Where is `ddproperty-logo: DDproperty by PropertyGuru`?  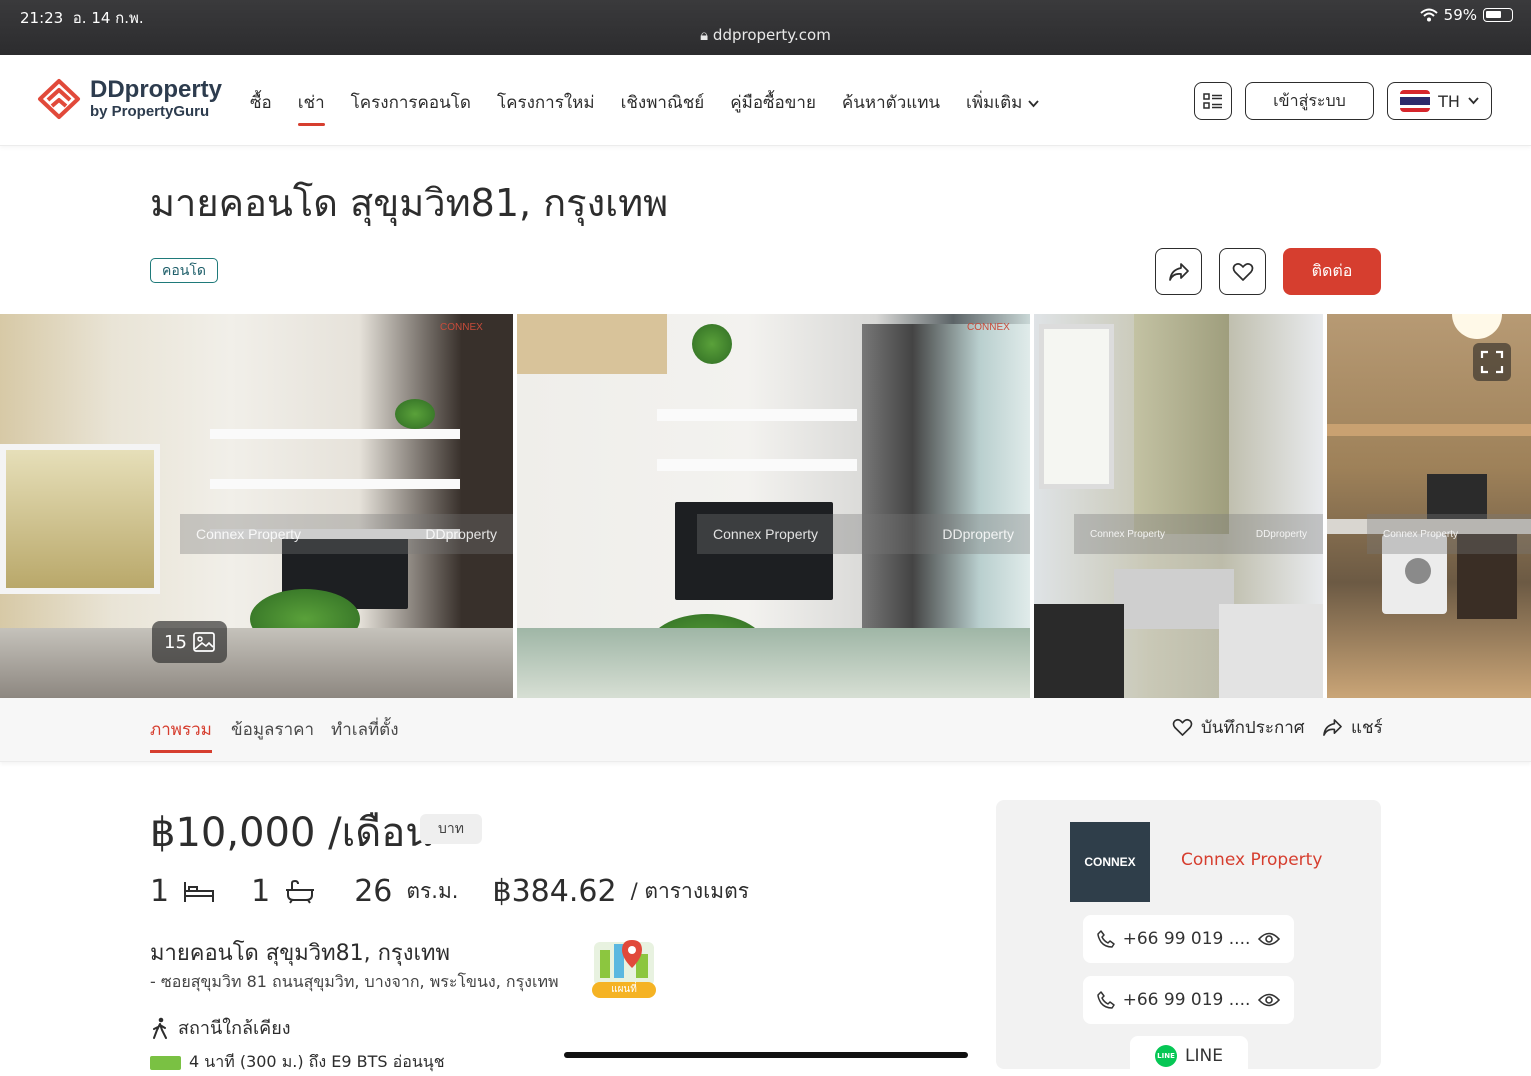 ddproperty-logo: DDproperty by PropertyGuru is located at coordinates (129, 98).